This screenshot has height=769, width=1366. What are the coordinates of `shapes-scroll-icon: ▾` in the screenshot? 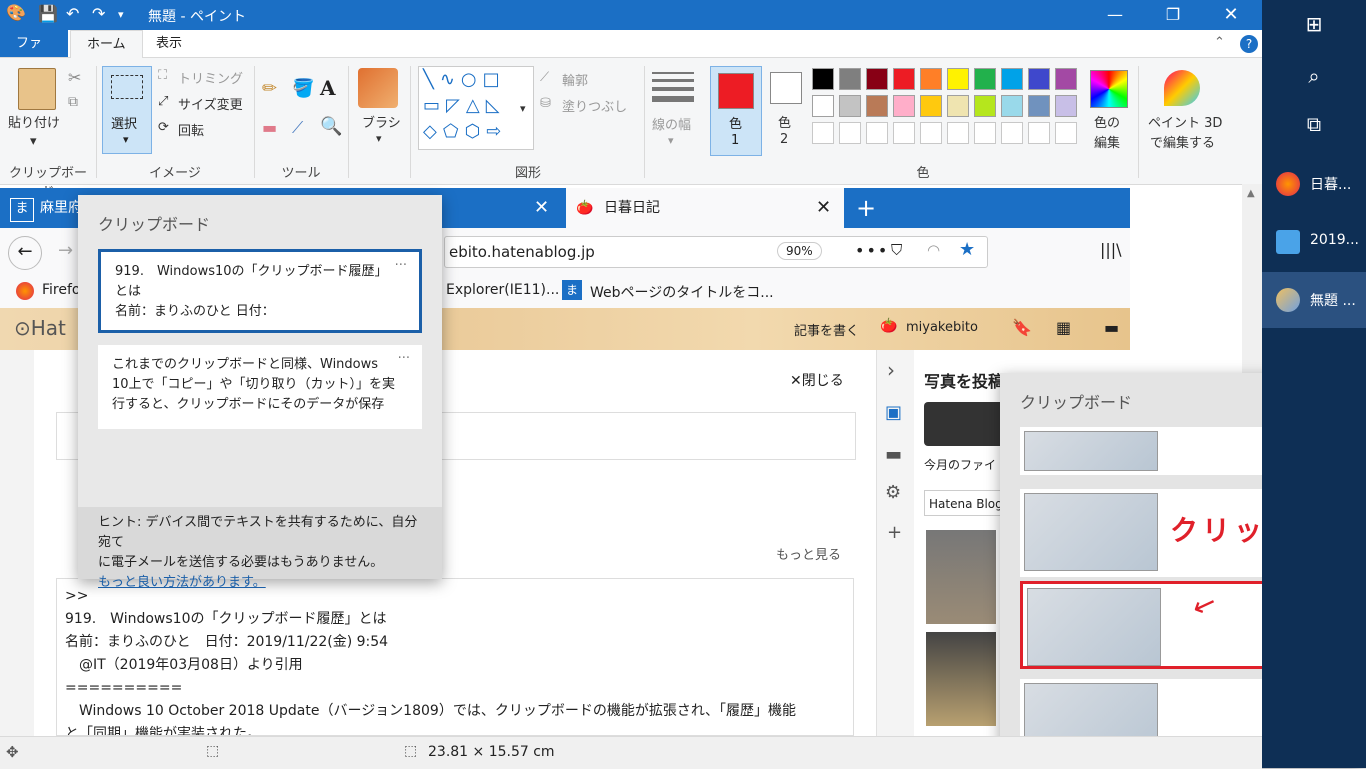 It's located at (523, 108).